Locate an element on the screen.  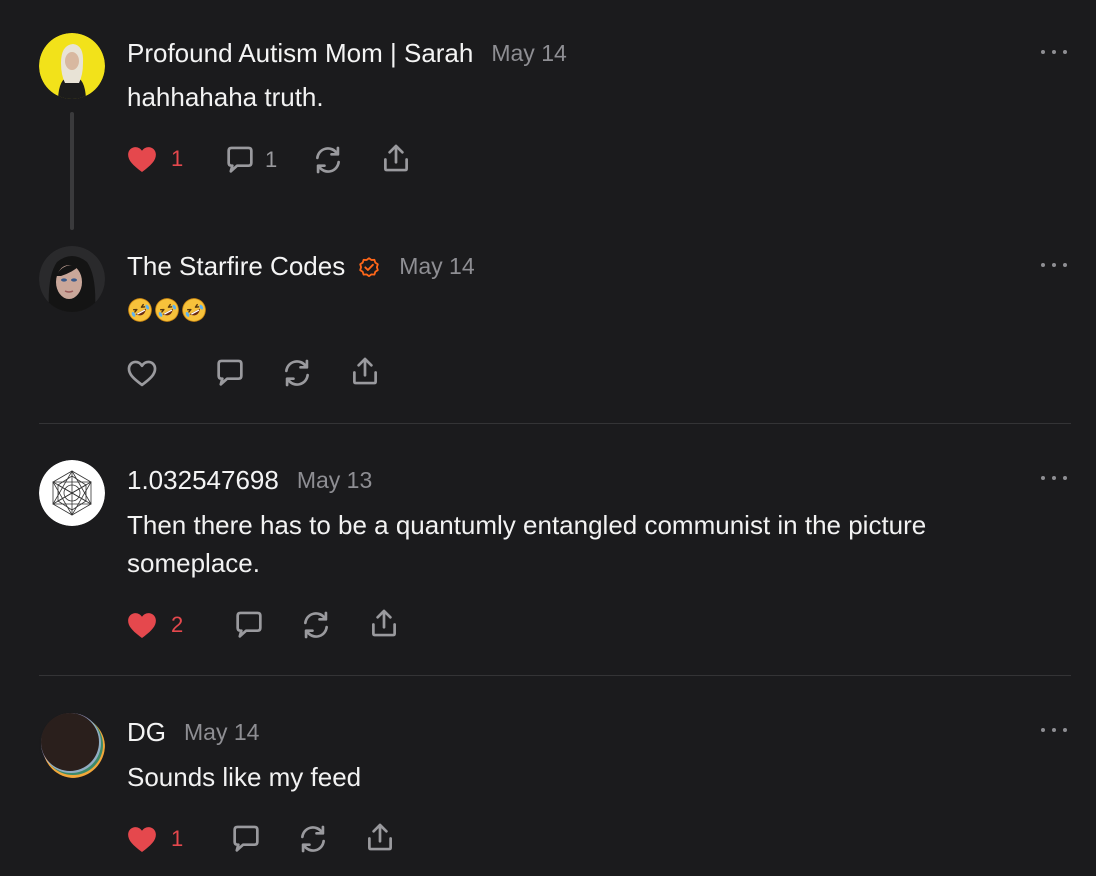
geometric-pattern-avatar is located at coordinates (72, 493).